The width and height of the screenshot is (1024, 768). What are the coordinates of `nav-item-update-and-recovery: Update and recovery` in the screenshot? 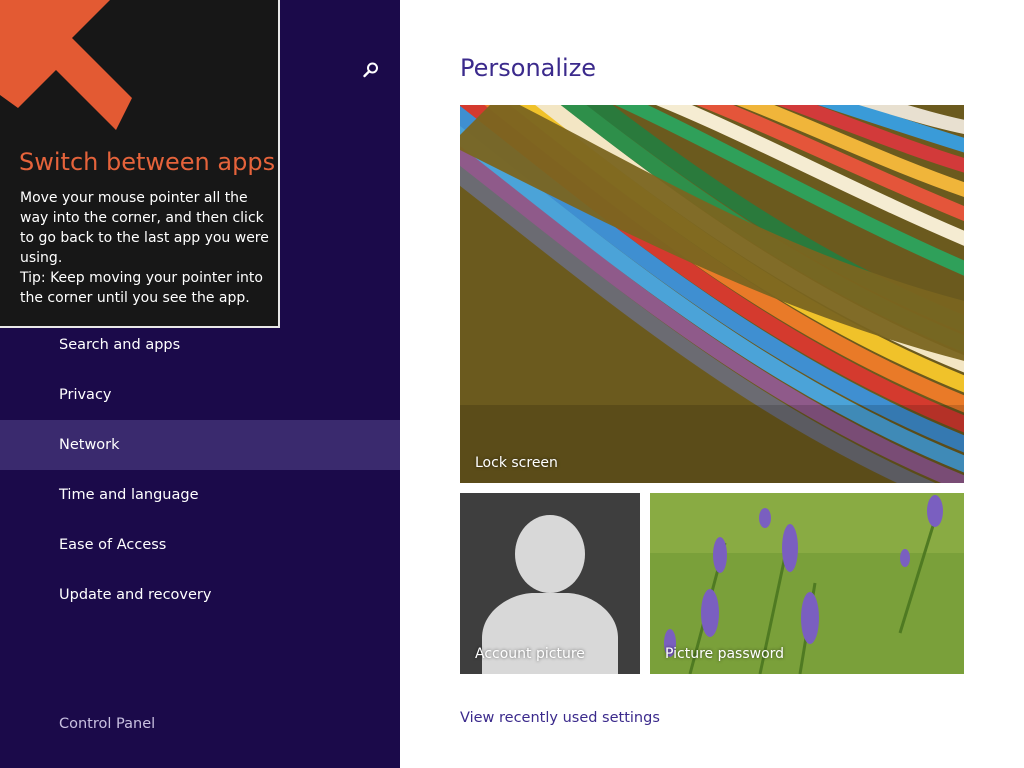 It's located at (200, 595).